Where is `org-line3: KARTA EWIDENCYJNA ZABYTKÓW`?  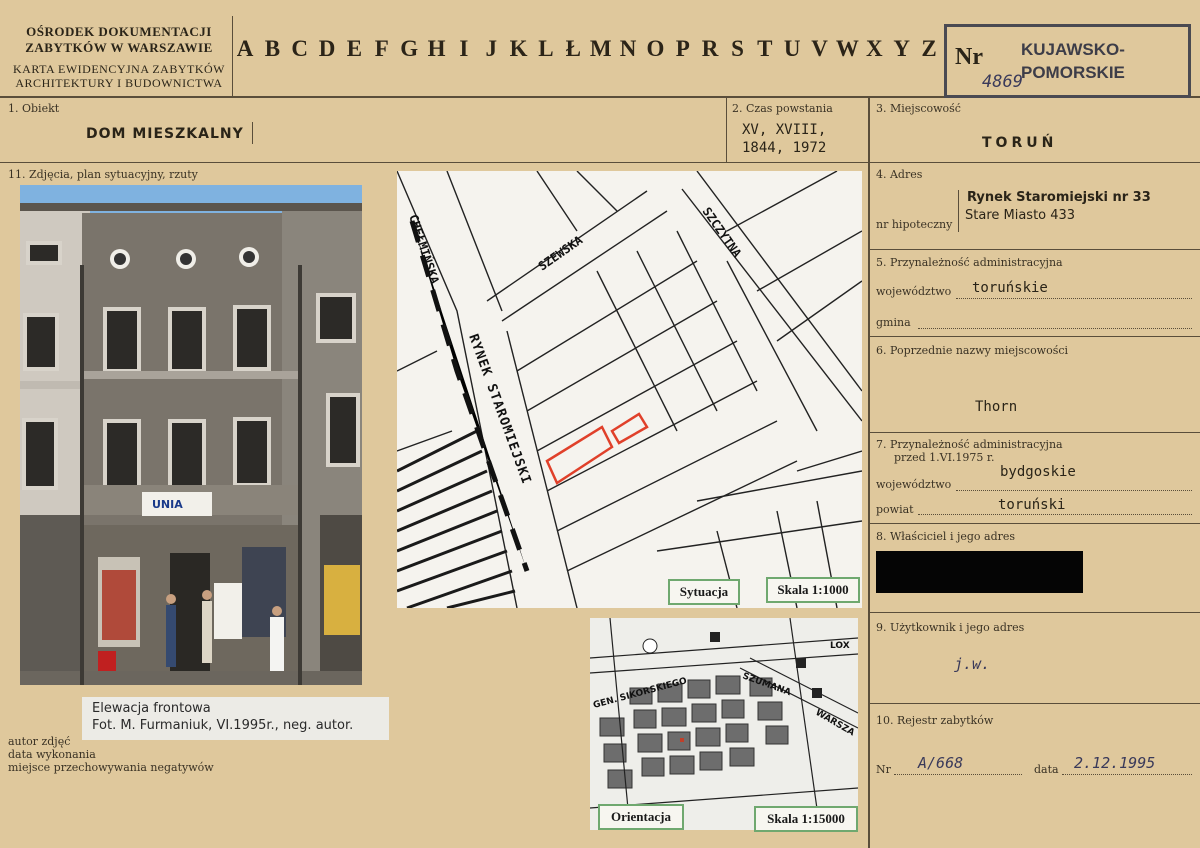
org-line3: KARTA EWIDENCYJNA ZABYTKÓW is located at coordinates (119, 69).